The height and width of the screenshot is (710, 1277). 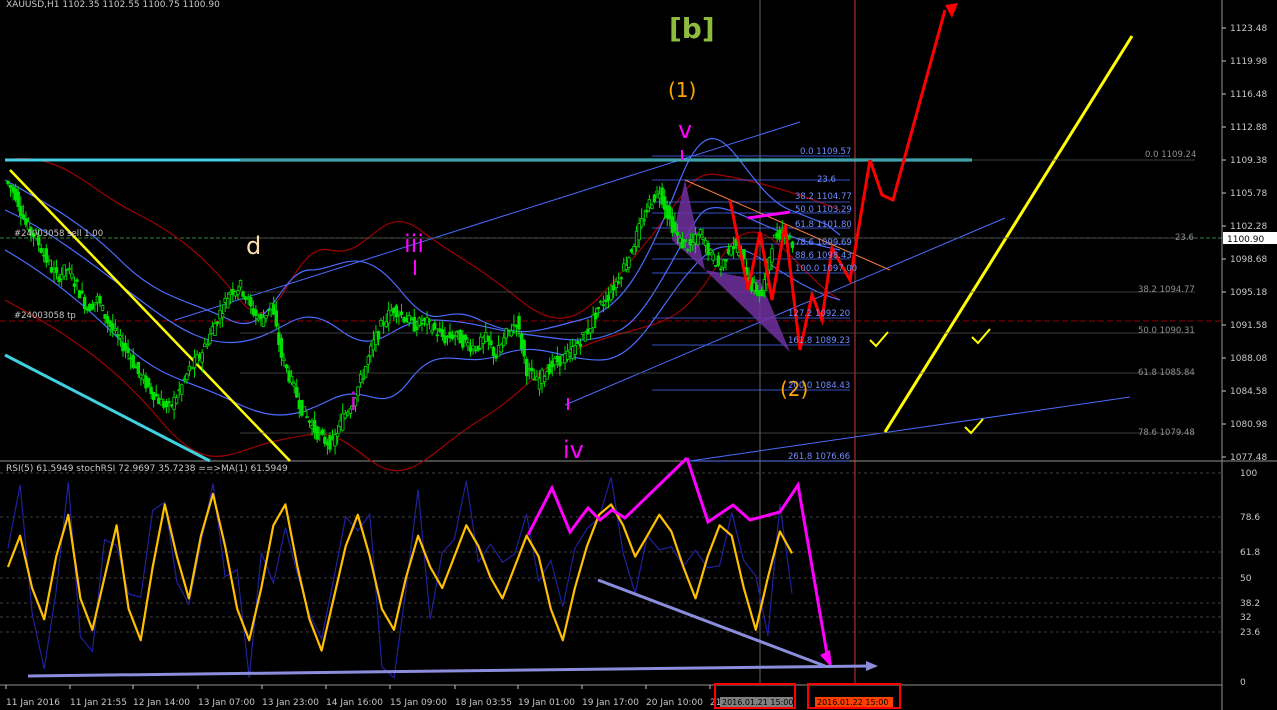 I want to click on rsi-tick-label: 50, so click(x=1246, y=579).